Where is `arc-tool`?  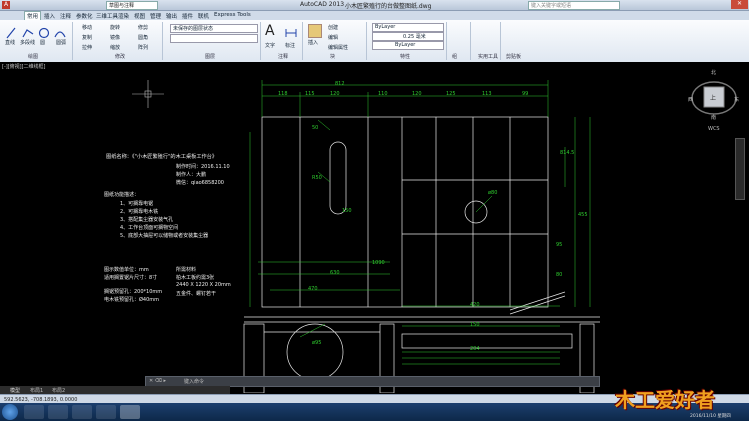 arc-tool is located at coordinates (60, 31).